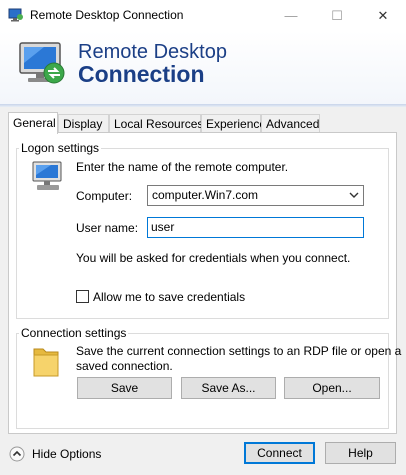 The image size is (406, 475). What do you see at coordinates (33, 123) in the screenshot?
I see `tab-general: General` at bounding box center [33, 123].